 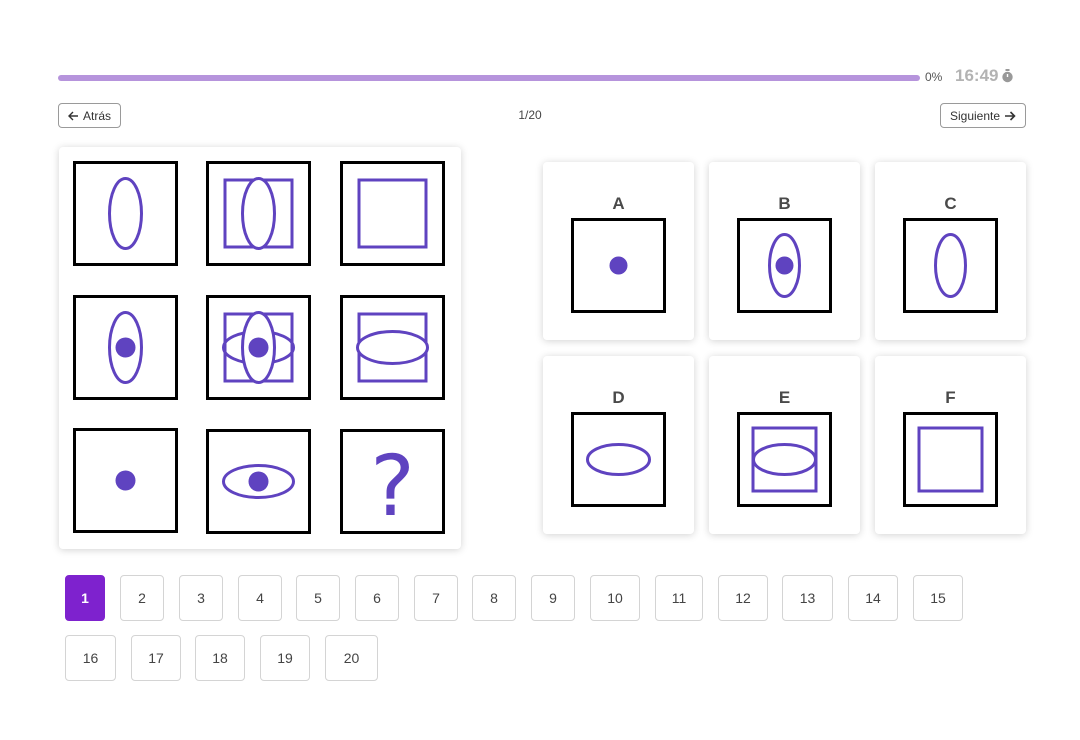 What do you see at coordinates (553, 598) in the screenshot?
I see `question-button-9: 9` at bounding box center [553, 598].